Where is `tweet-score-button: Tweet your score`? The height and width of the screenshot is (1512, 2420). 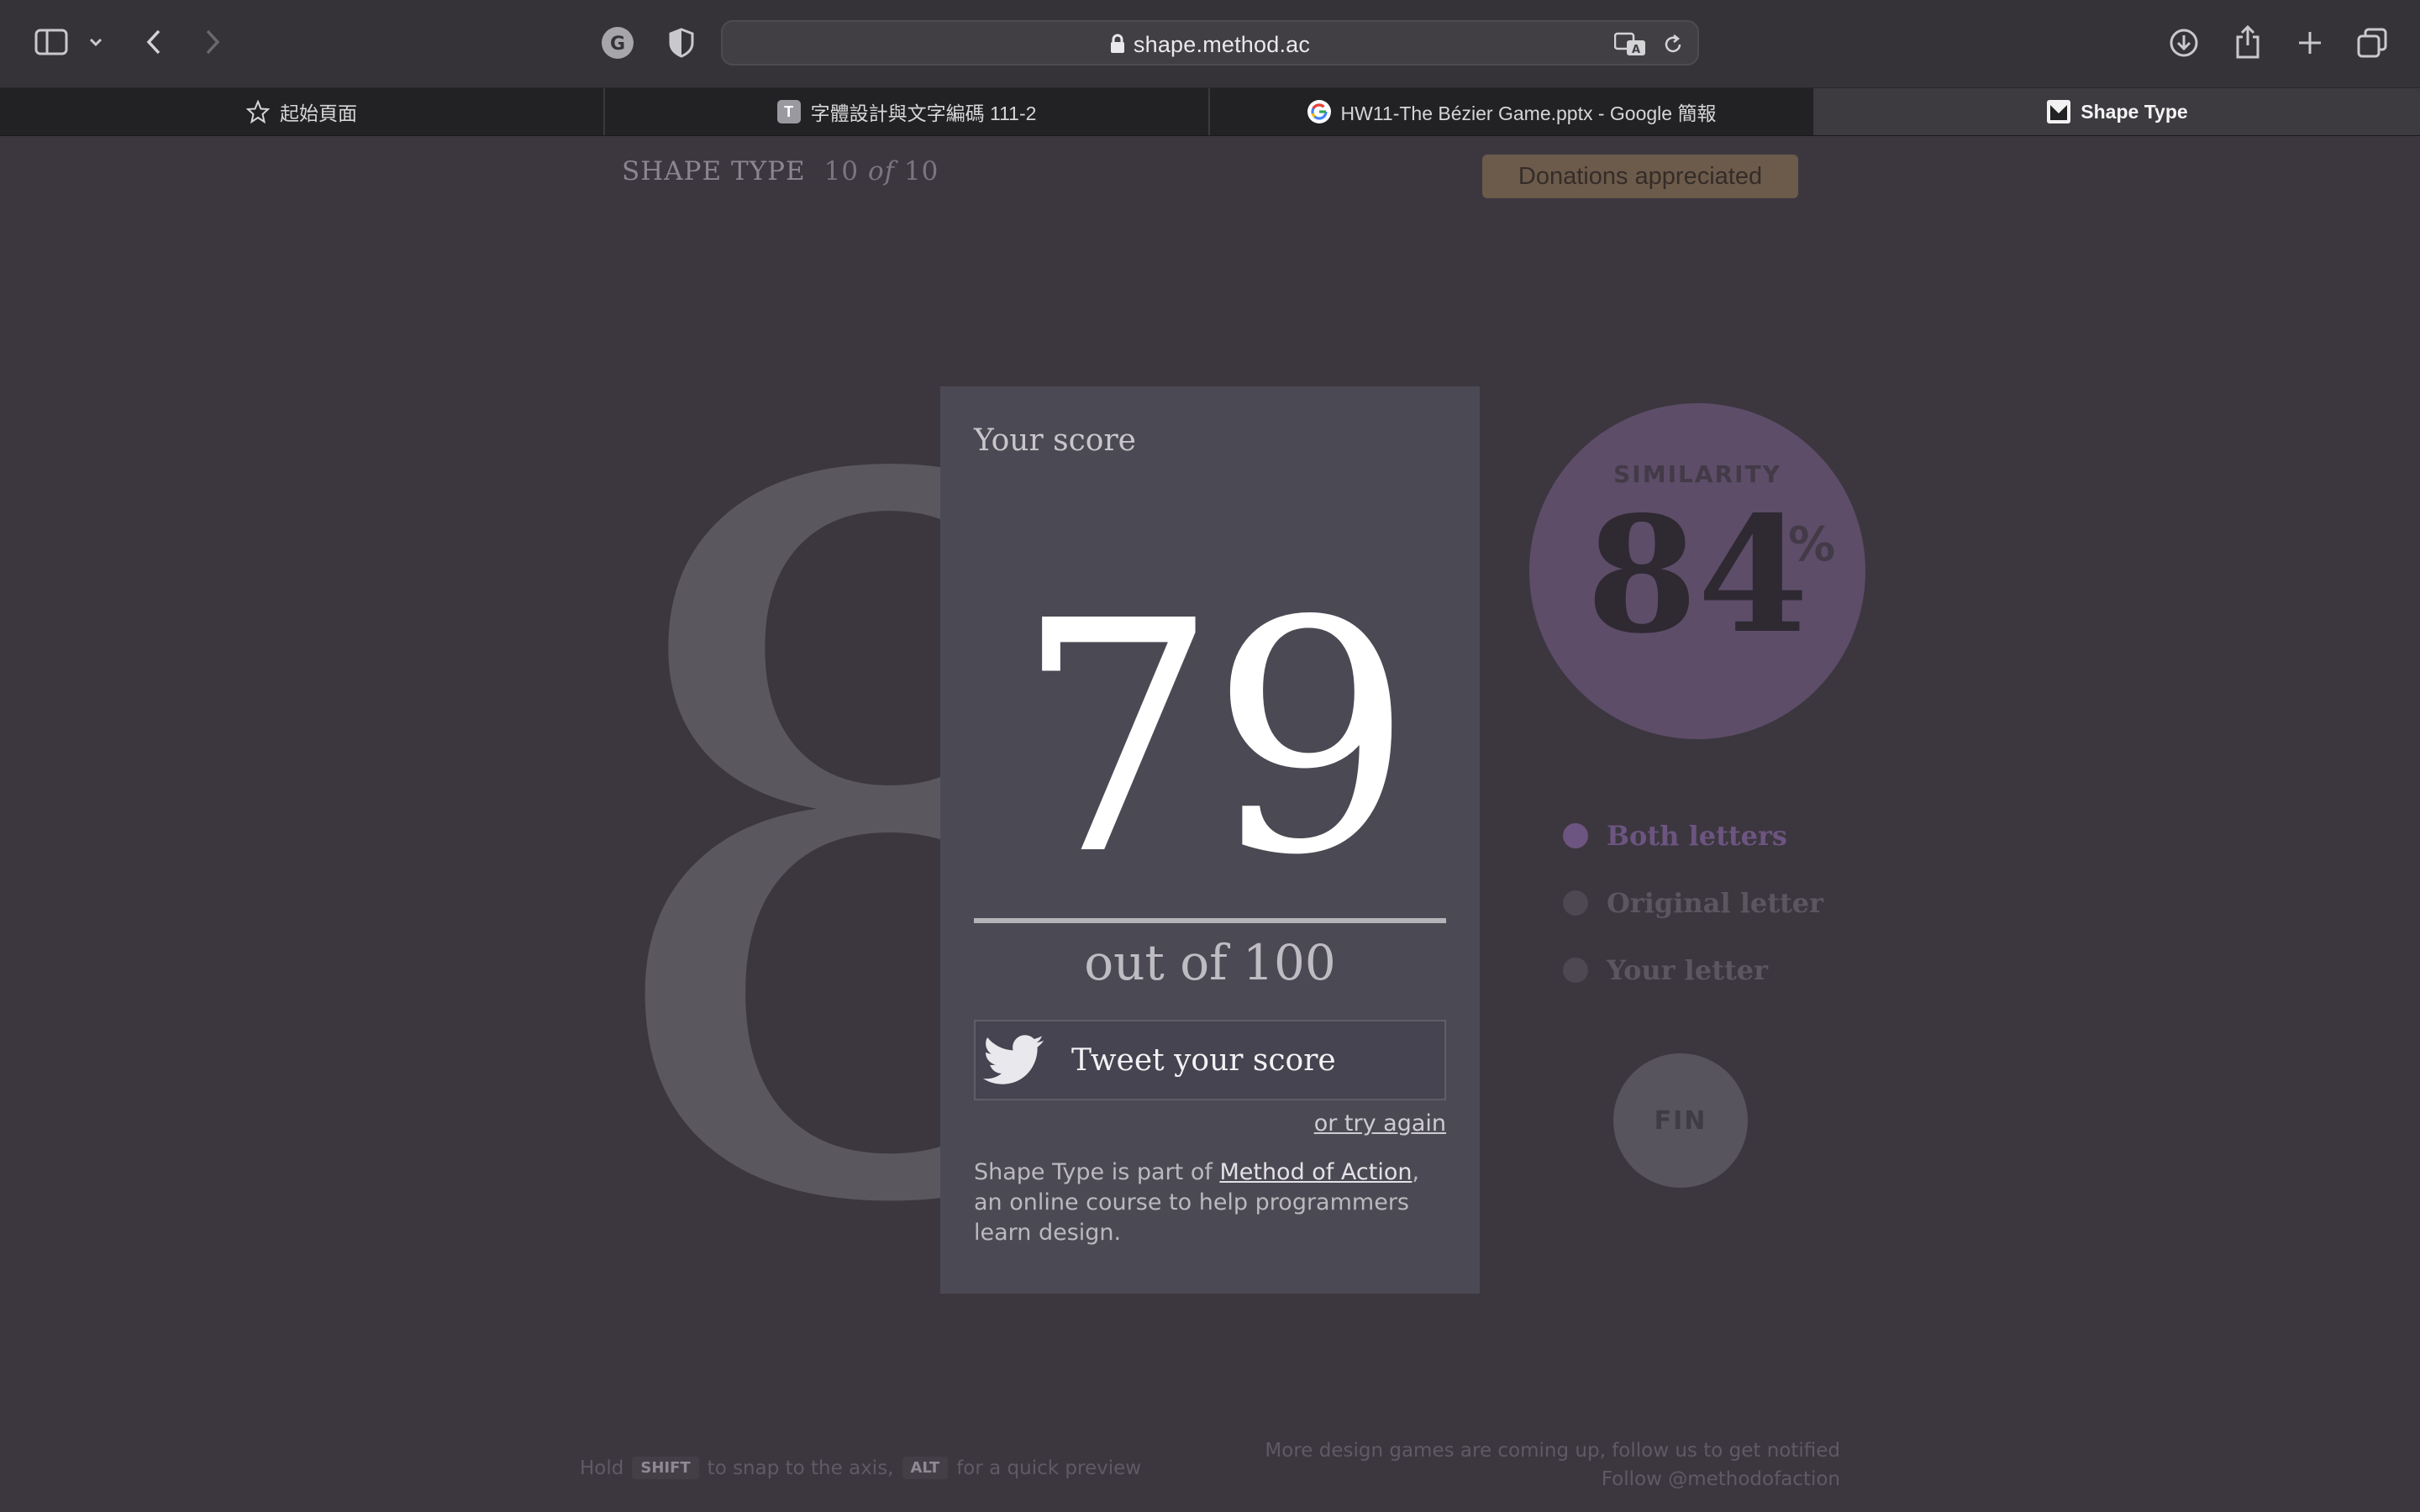
tweet-score-button: Tweet your score is located at coordinates (1210, 1060).